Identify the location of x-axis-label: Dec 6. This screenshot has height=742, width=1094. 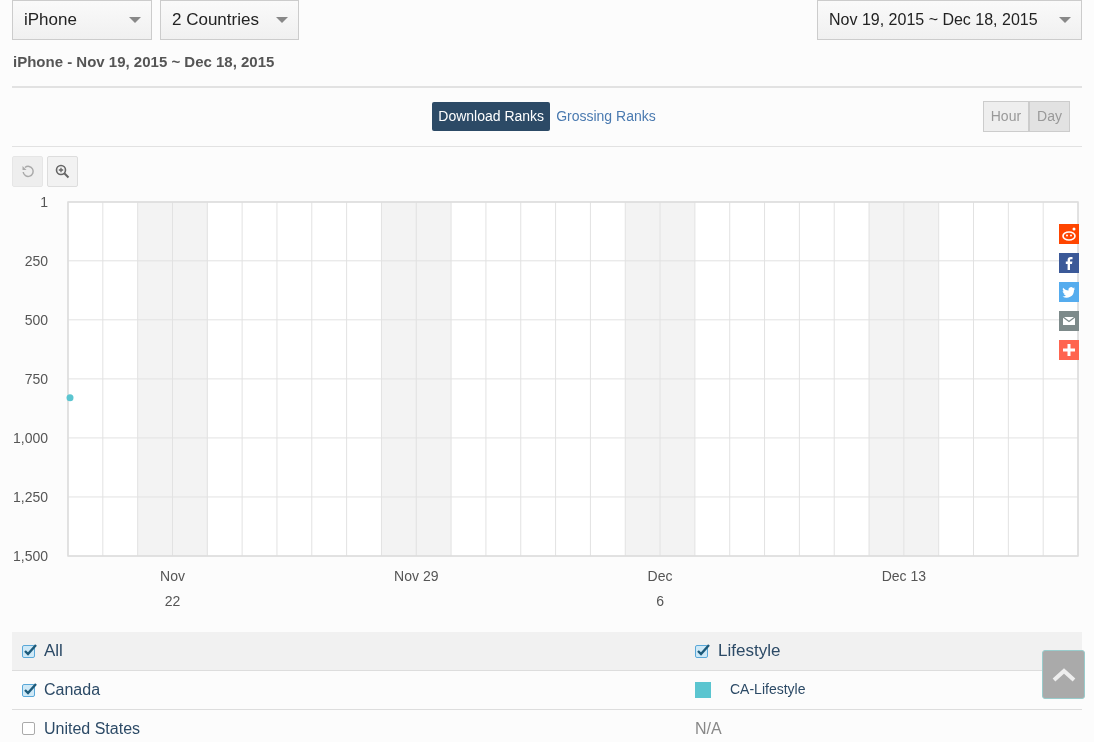
(660, 588).